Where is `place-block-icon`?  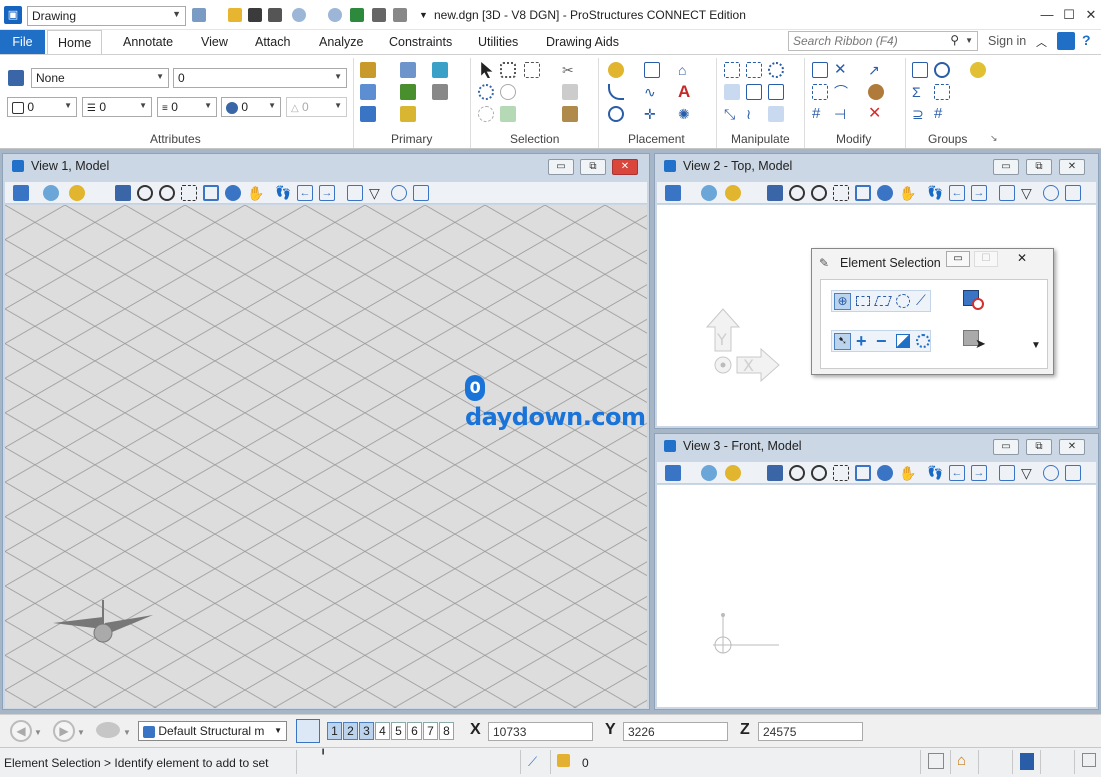 place-block-icon is located at coordinates (652, 70).